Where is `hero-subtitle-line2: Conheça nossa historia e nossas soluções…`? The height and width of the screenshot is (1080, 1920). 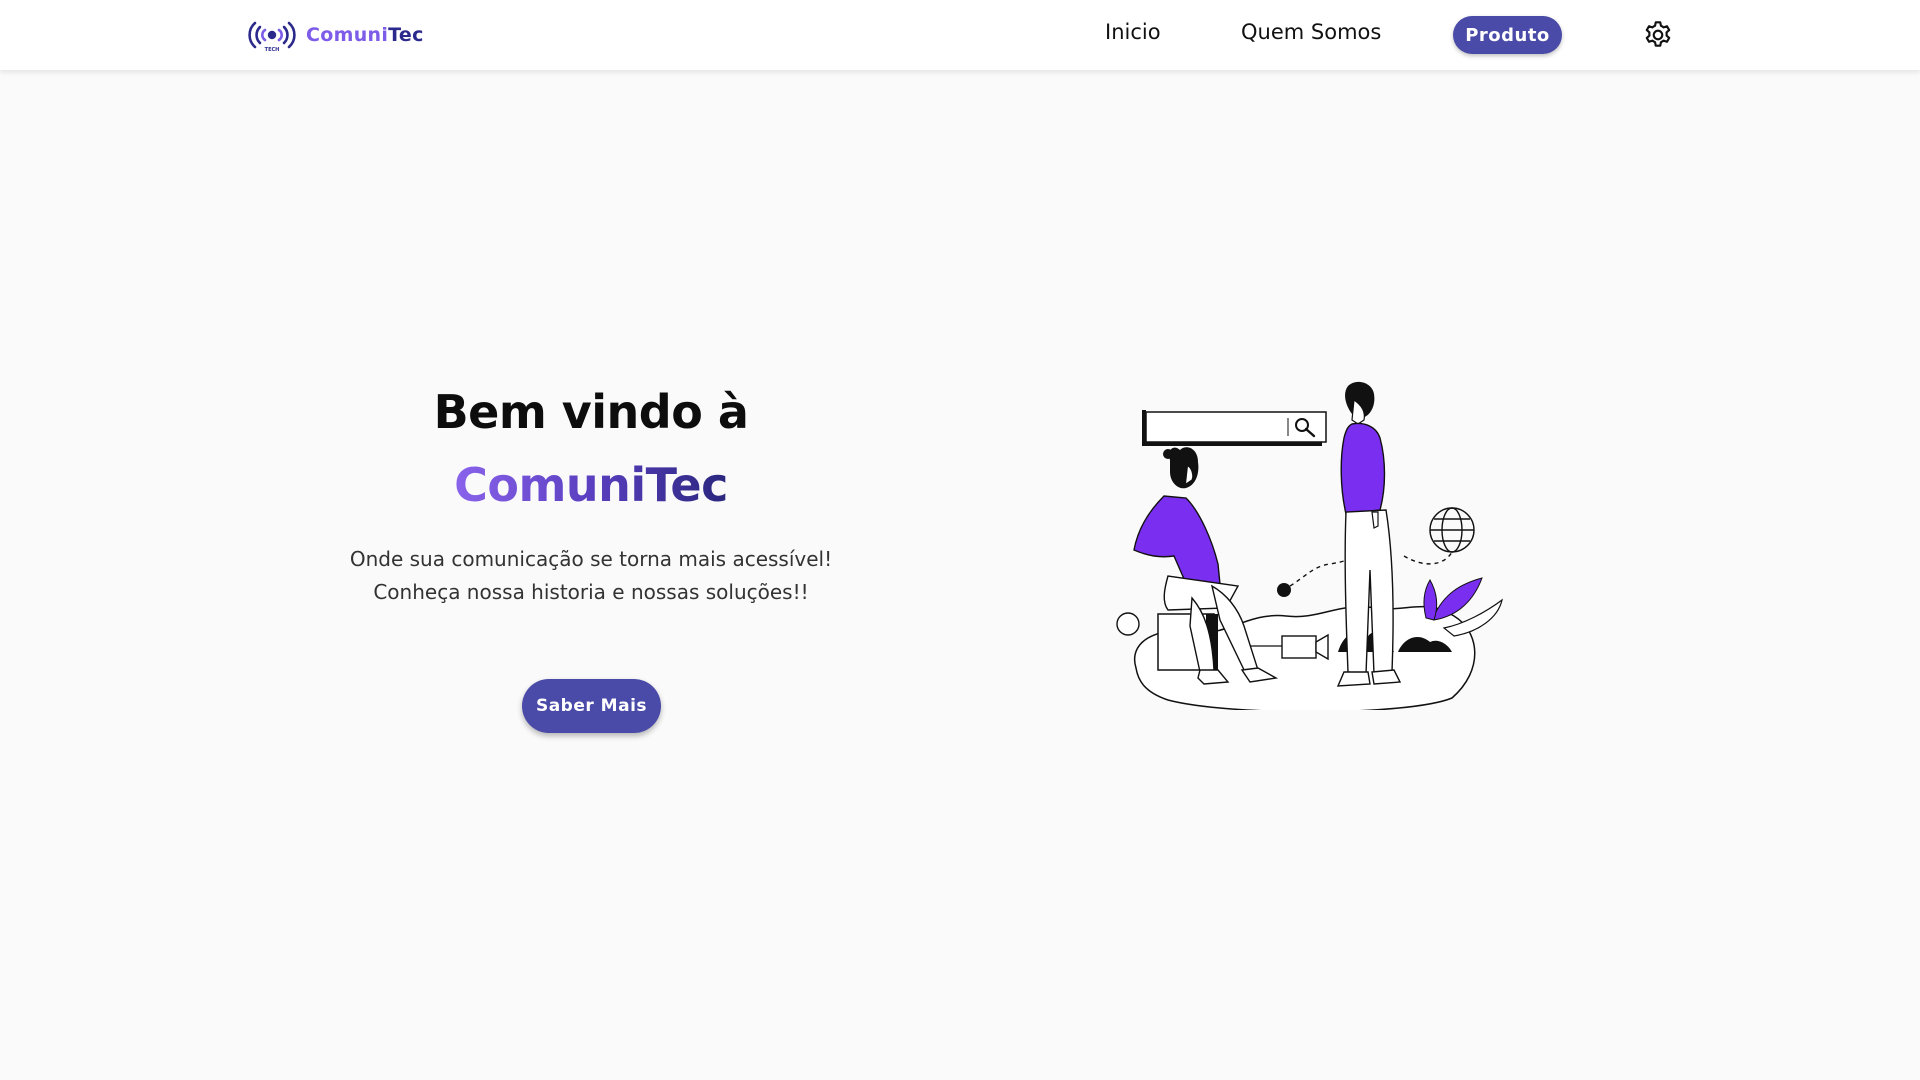
hero-subtitle-line2: Conheça nossa historia e nossas soluções… is located at coordinates (591, 592).